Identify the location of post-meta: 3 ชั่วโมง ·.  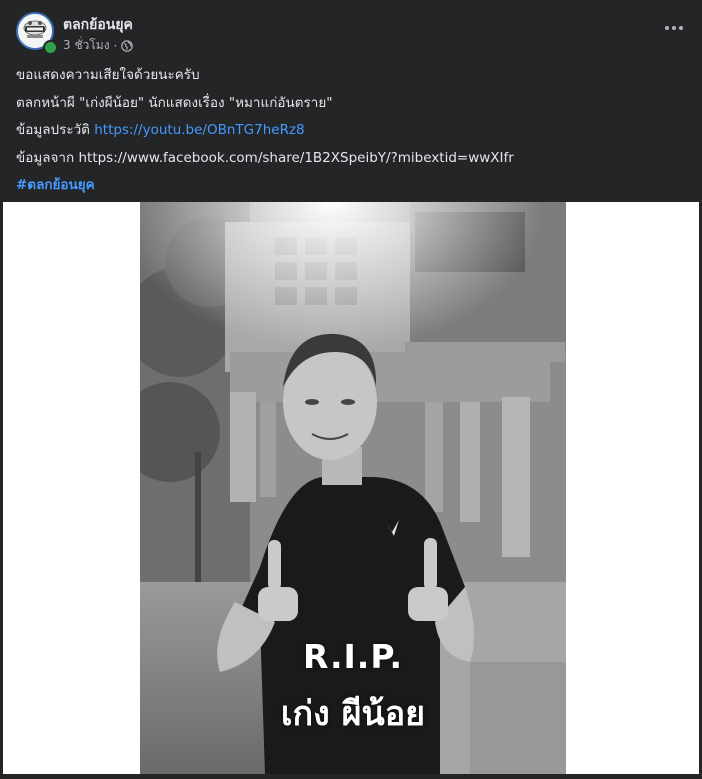
(98, 45).